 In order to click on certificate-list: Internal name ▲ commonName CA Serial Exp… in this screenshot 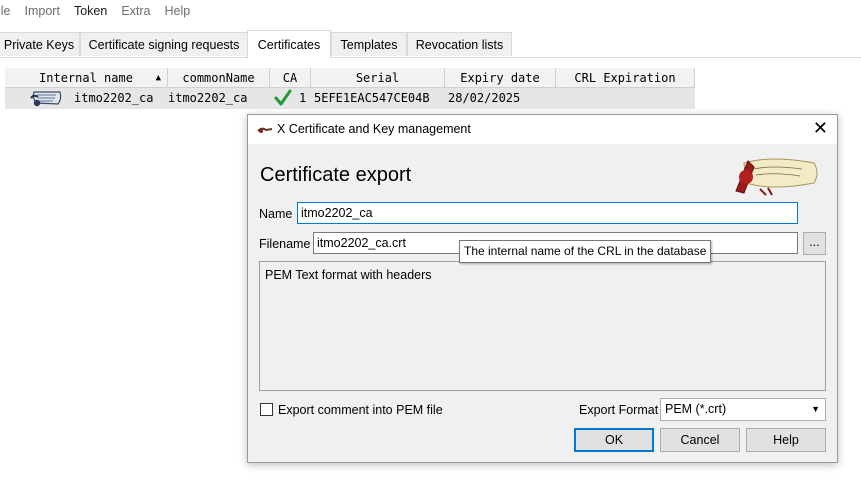, I will do `click(350, 89)`.